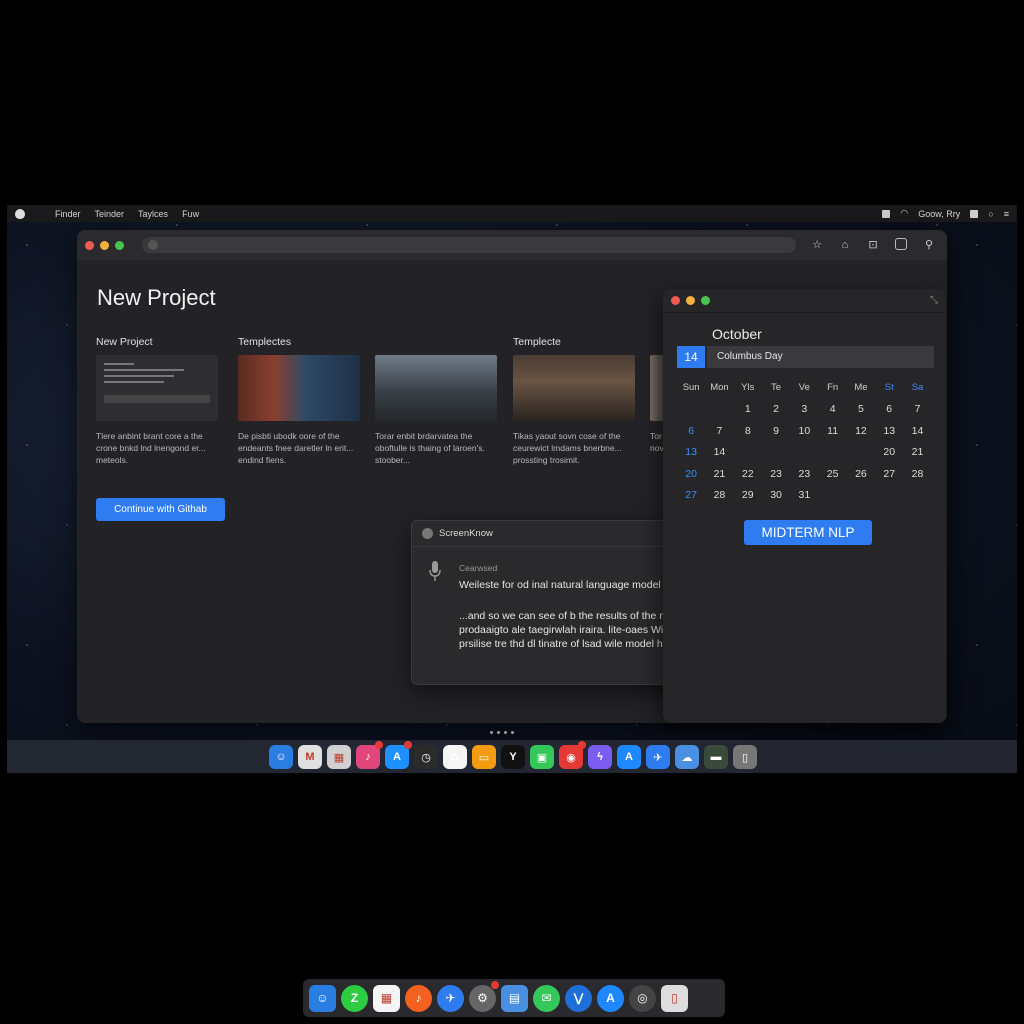  I want to click on collapse-icon: ⤡, so click(934, 300).